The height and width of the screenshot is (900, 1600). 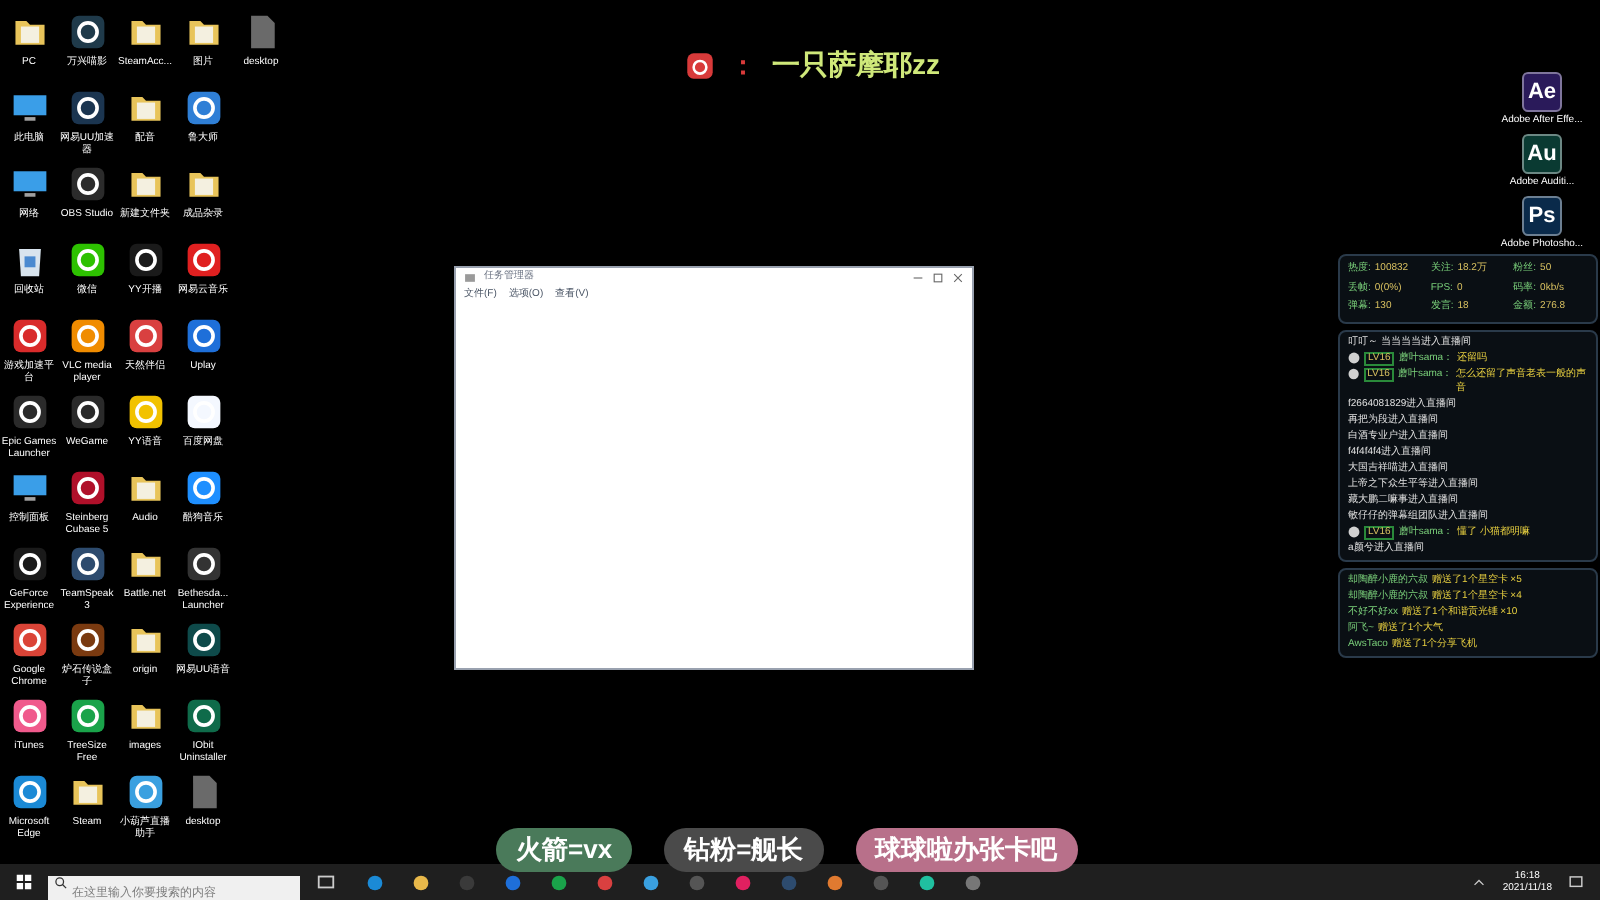 I want to click on task-view-icon, so click(x=326, y=882).